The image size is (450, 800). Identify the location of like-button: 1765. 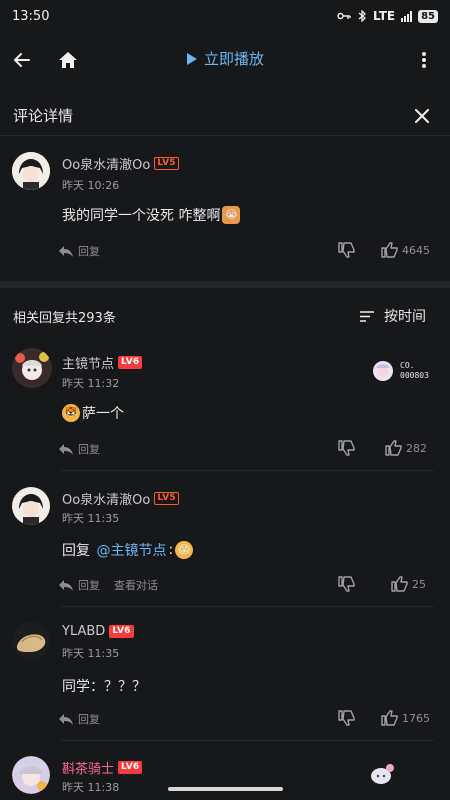
(405, 718).